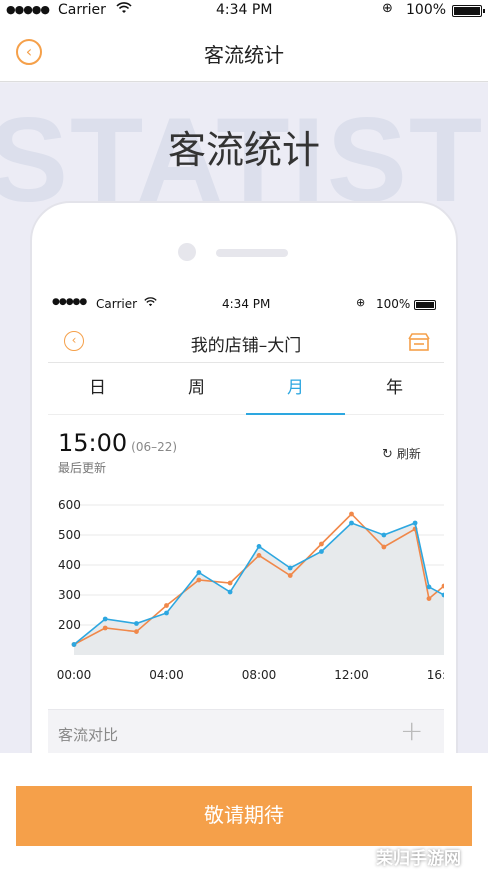 This screenshot has height=874, width=488. Describe the element at coordinates (150, 303) in the screenshot. I see `inner-wifi-icon` at that location.